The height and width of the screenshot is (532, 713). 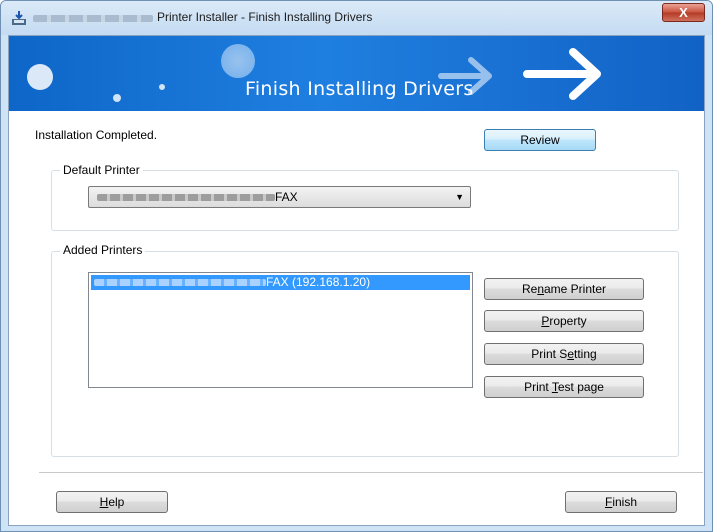 I want to click on button-text: elp, so click(x=116, y=502).